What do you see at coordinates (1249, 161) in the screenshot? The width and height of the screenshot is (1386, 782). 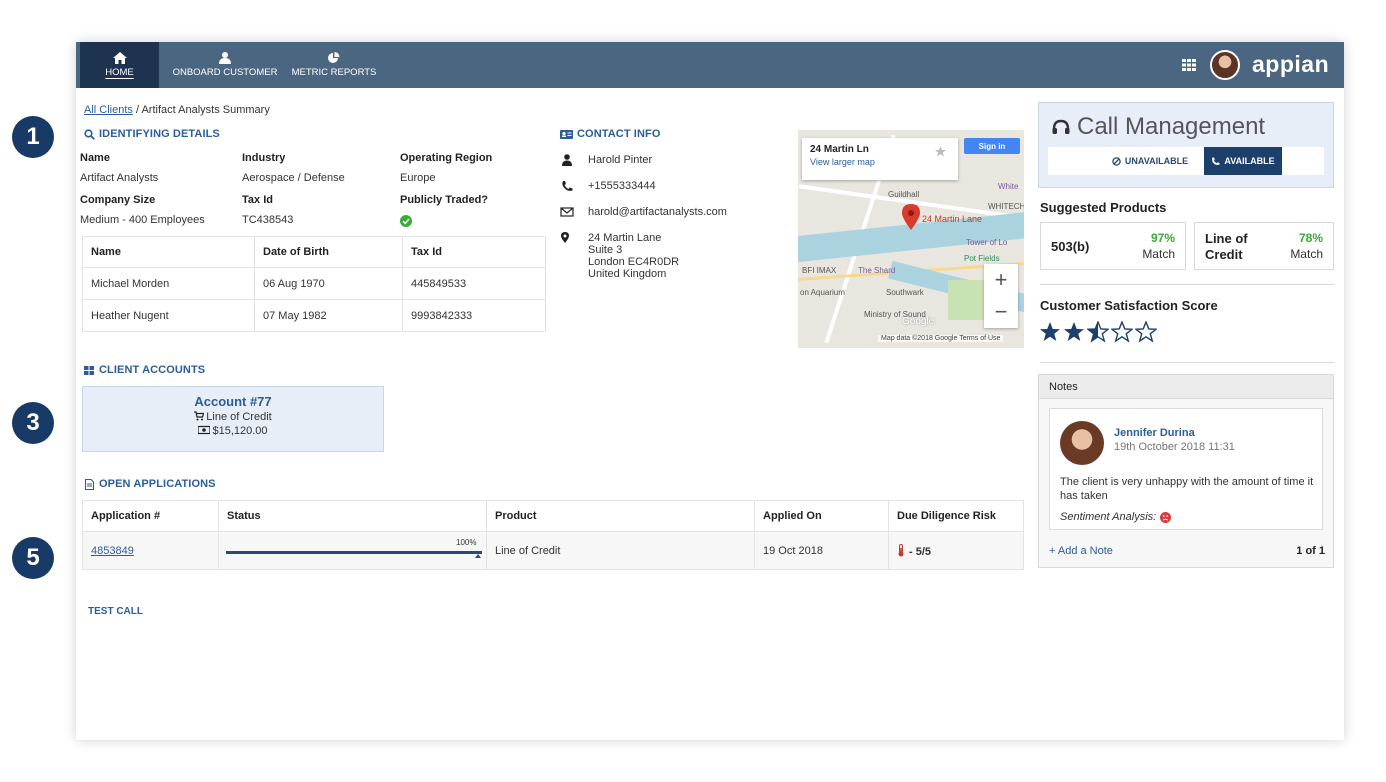 I see `available-label: AVAILABLE` at bounding box center [1249, 161].